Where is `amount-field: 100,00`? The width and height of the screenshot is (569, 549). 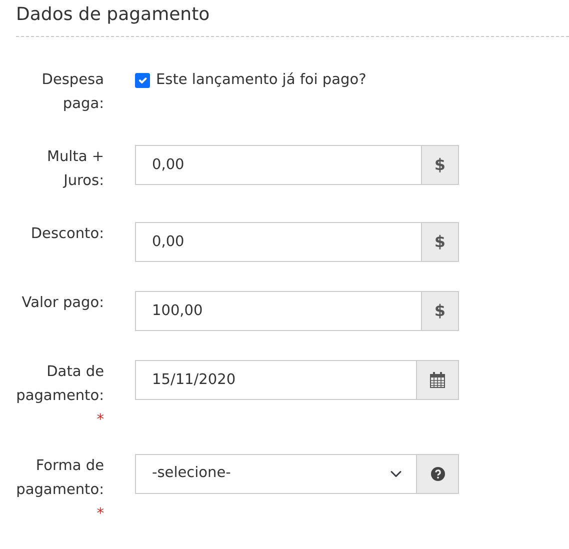
amount-field: 100,00 is located at coordinates (278, 311).